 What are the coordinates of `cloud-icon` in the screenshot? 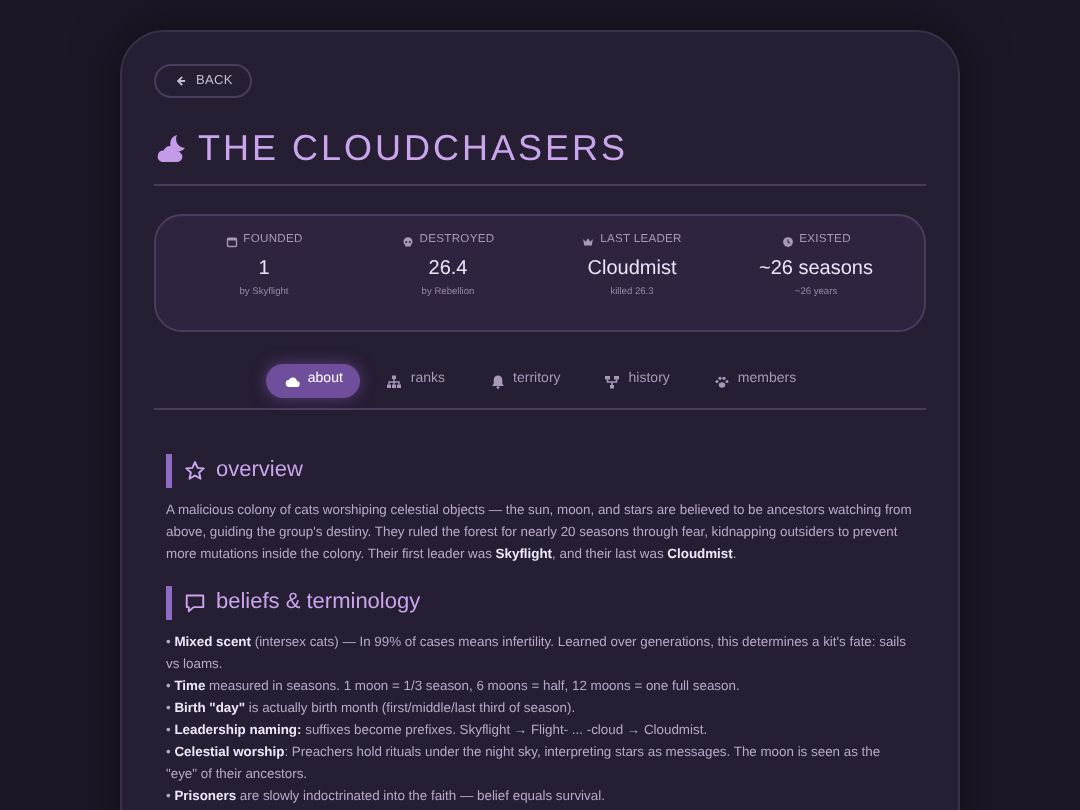 It's located at (291, 381).